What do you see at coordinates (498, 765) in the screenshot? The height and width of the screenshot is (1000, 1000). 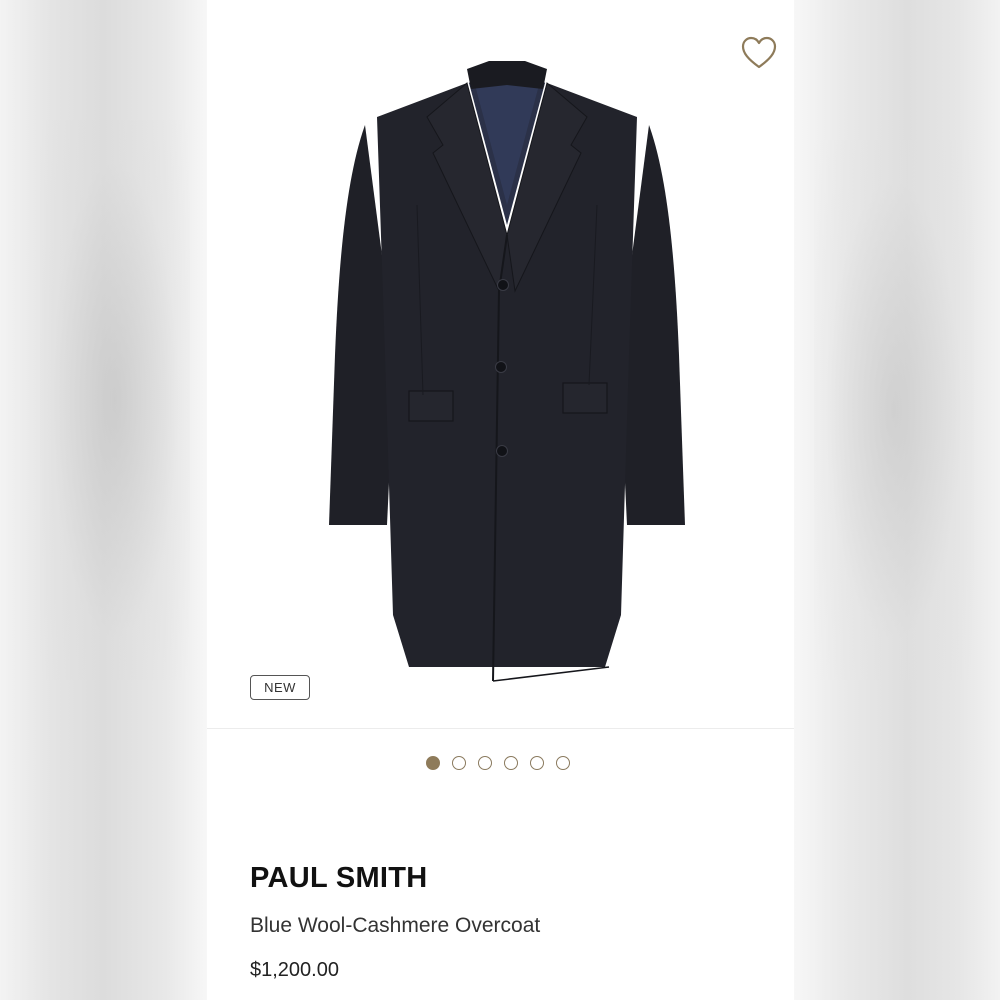 I see `carousel-pagination` at bounding box center [498, 765].